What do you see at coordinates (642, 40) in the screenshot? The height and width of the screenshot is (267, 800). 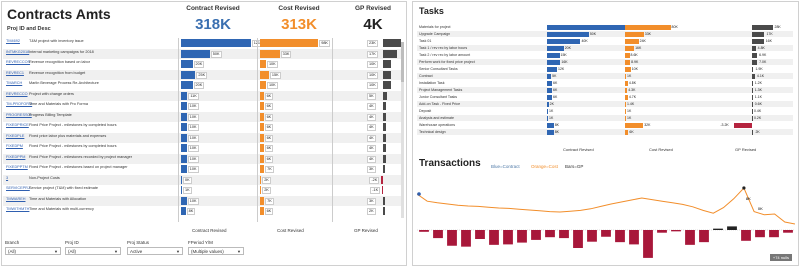 I see `task-cost-label: 24K` at bounding box center [642, 40].